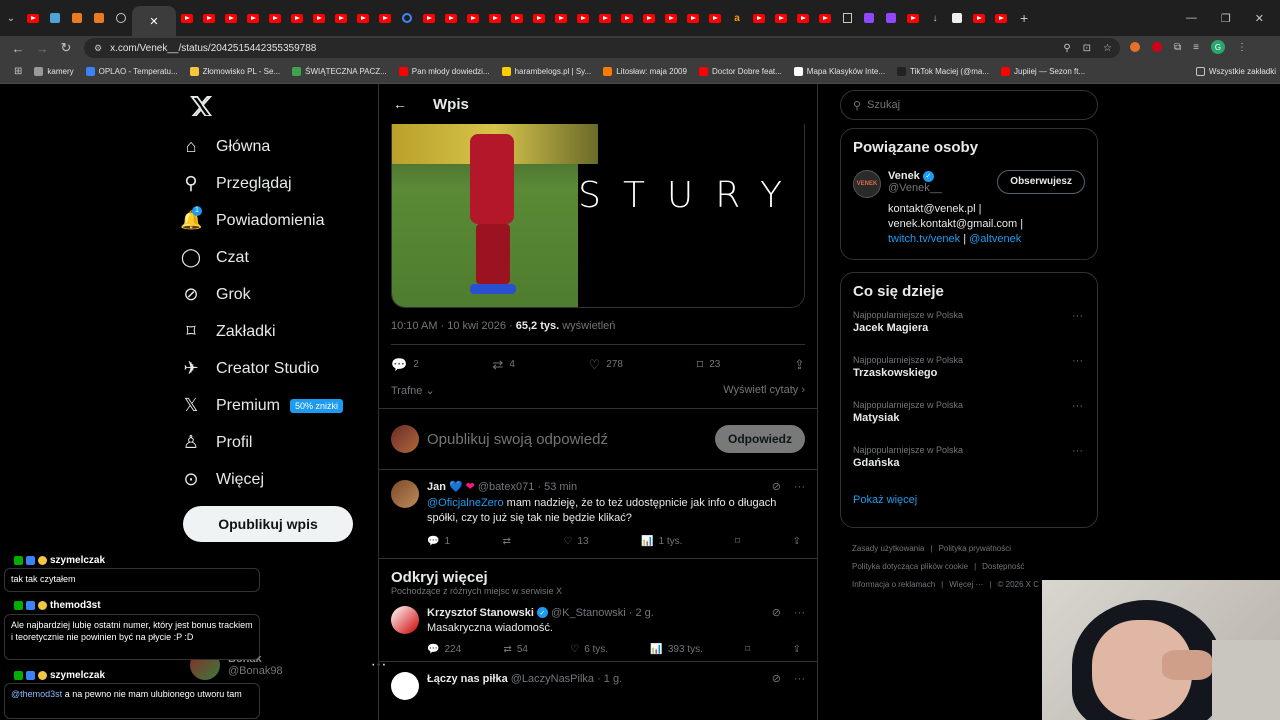 Image resolution: width=1280 pixels, height=720 pixels. I want to click on trend-item: Najpopularniejsze w Polska Matysiak ···, so click(969, 422).